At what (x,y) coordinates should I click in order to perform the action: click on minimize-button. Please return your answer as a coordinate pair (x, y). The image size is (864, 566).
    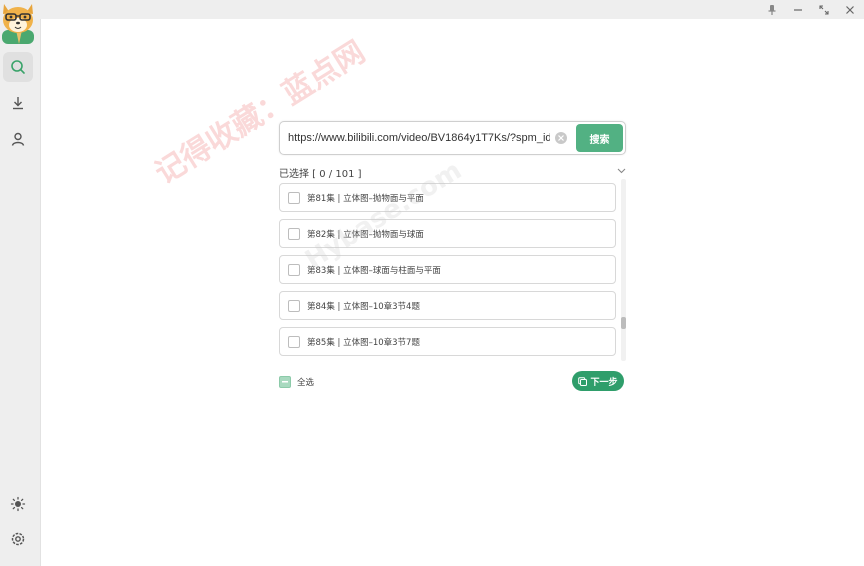
    Looking at the image, I should click on (798, 9).